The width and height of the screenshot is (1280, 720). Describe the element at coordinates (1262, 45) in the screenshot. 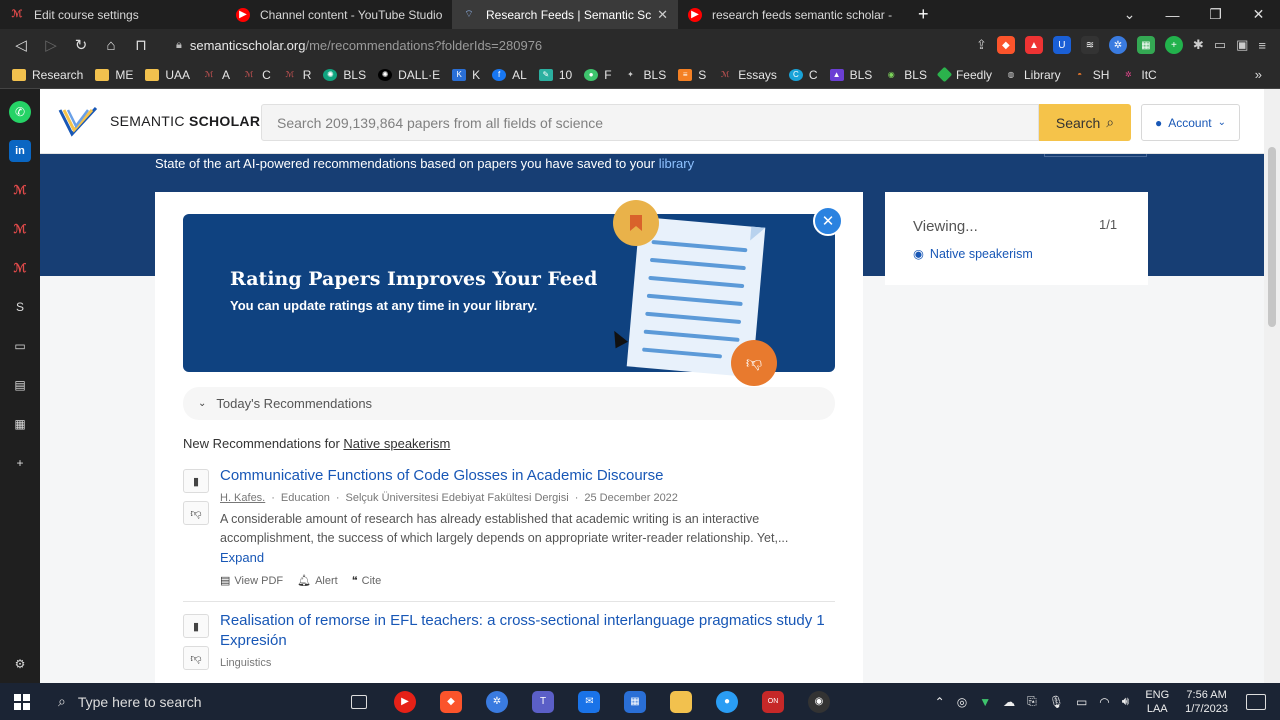

I see `menu-icon: ≡` at that location.